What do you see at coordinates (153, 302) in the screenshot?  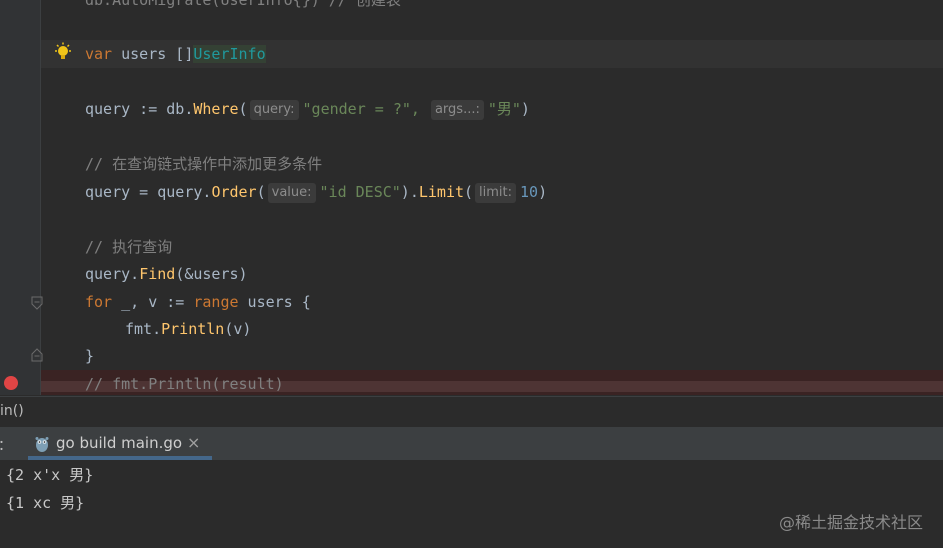 I see `code-text: _, v :=` at bounding box center [153, 302].